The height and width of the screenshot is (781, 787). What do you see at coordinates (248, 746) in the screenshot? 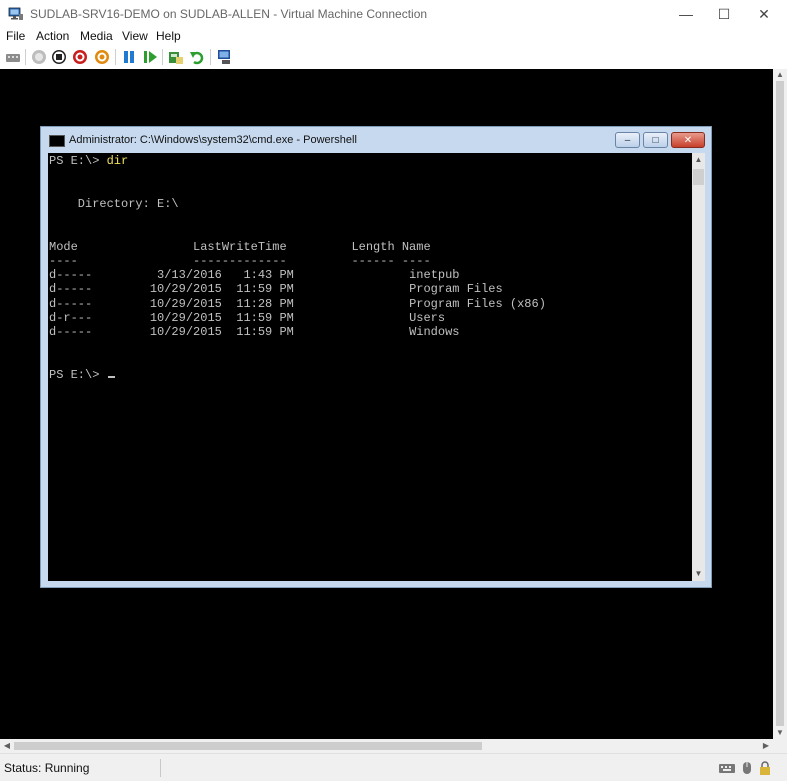
I see `horizontal-scroll-thumb` at bounding box center [248, 746].